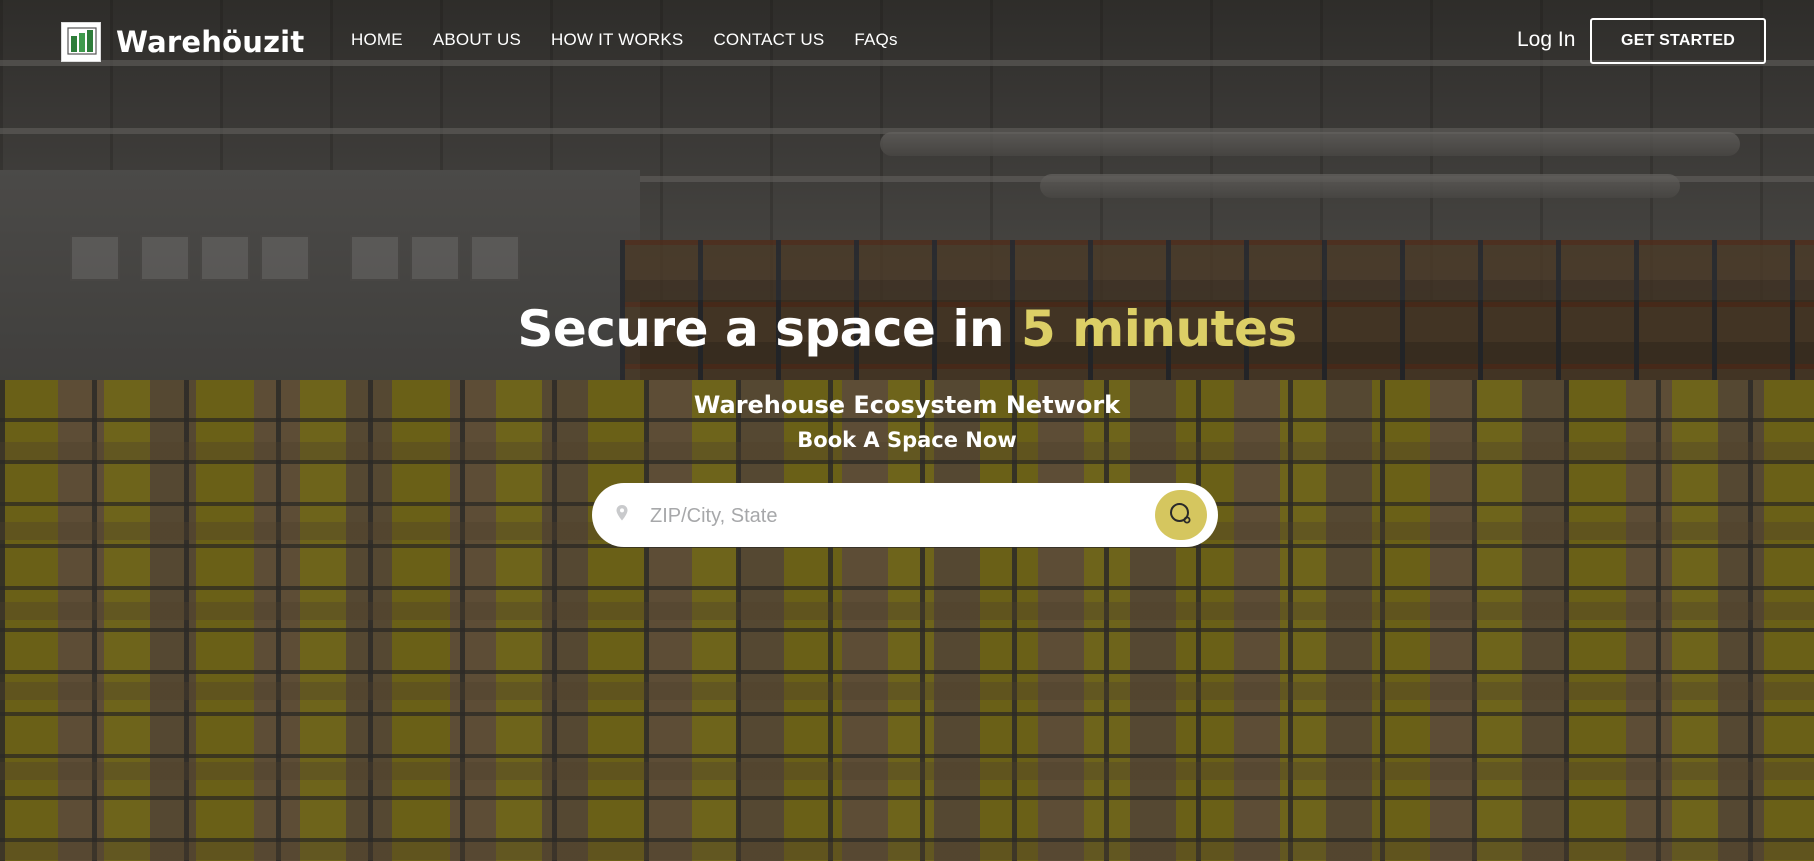 This screenshot has height=861, width=1814. What do you see at coordinates (875, 40) in the screenshot?
I see `nav-item-faqs: FAQs` at bounding box center [875, 40].